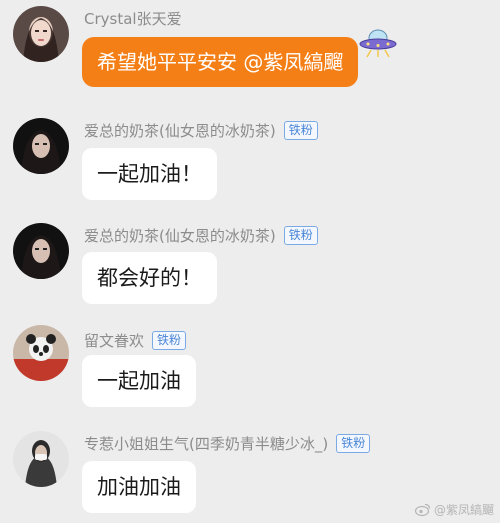 The width and height of the screenshot is (500, 523). I want to click on weibo-logo-icon, so click(422, 509).